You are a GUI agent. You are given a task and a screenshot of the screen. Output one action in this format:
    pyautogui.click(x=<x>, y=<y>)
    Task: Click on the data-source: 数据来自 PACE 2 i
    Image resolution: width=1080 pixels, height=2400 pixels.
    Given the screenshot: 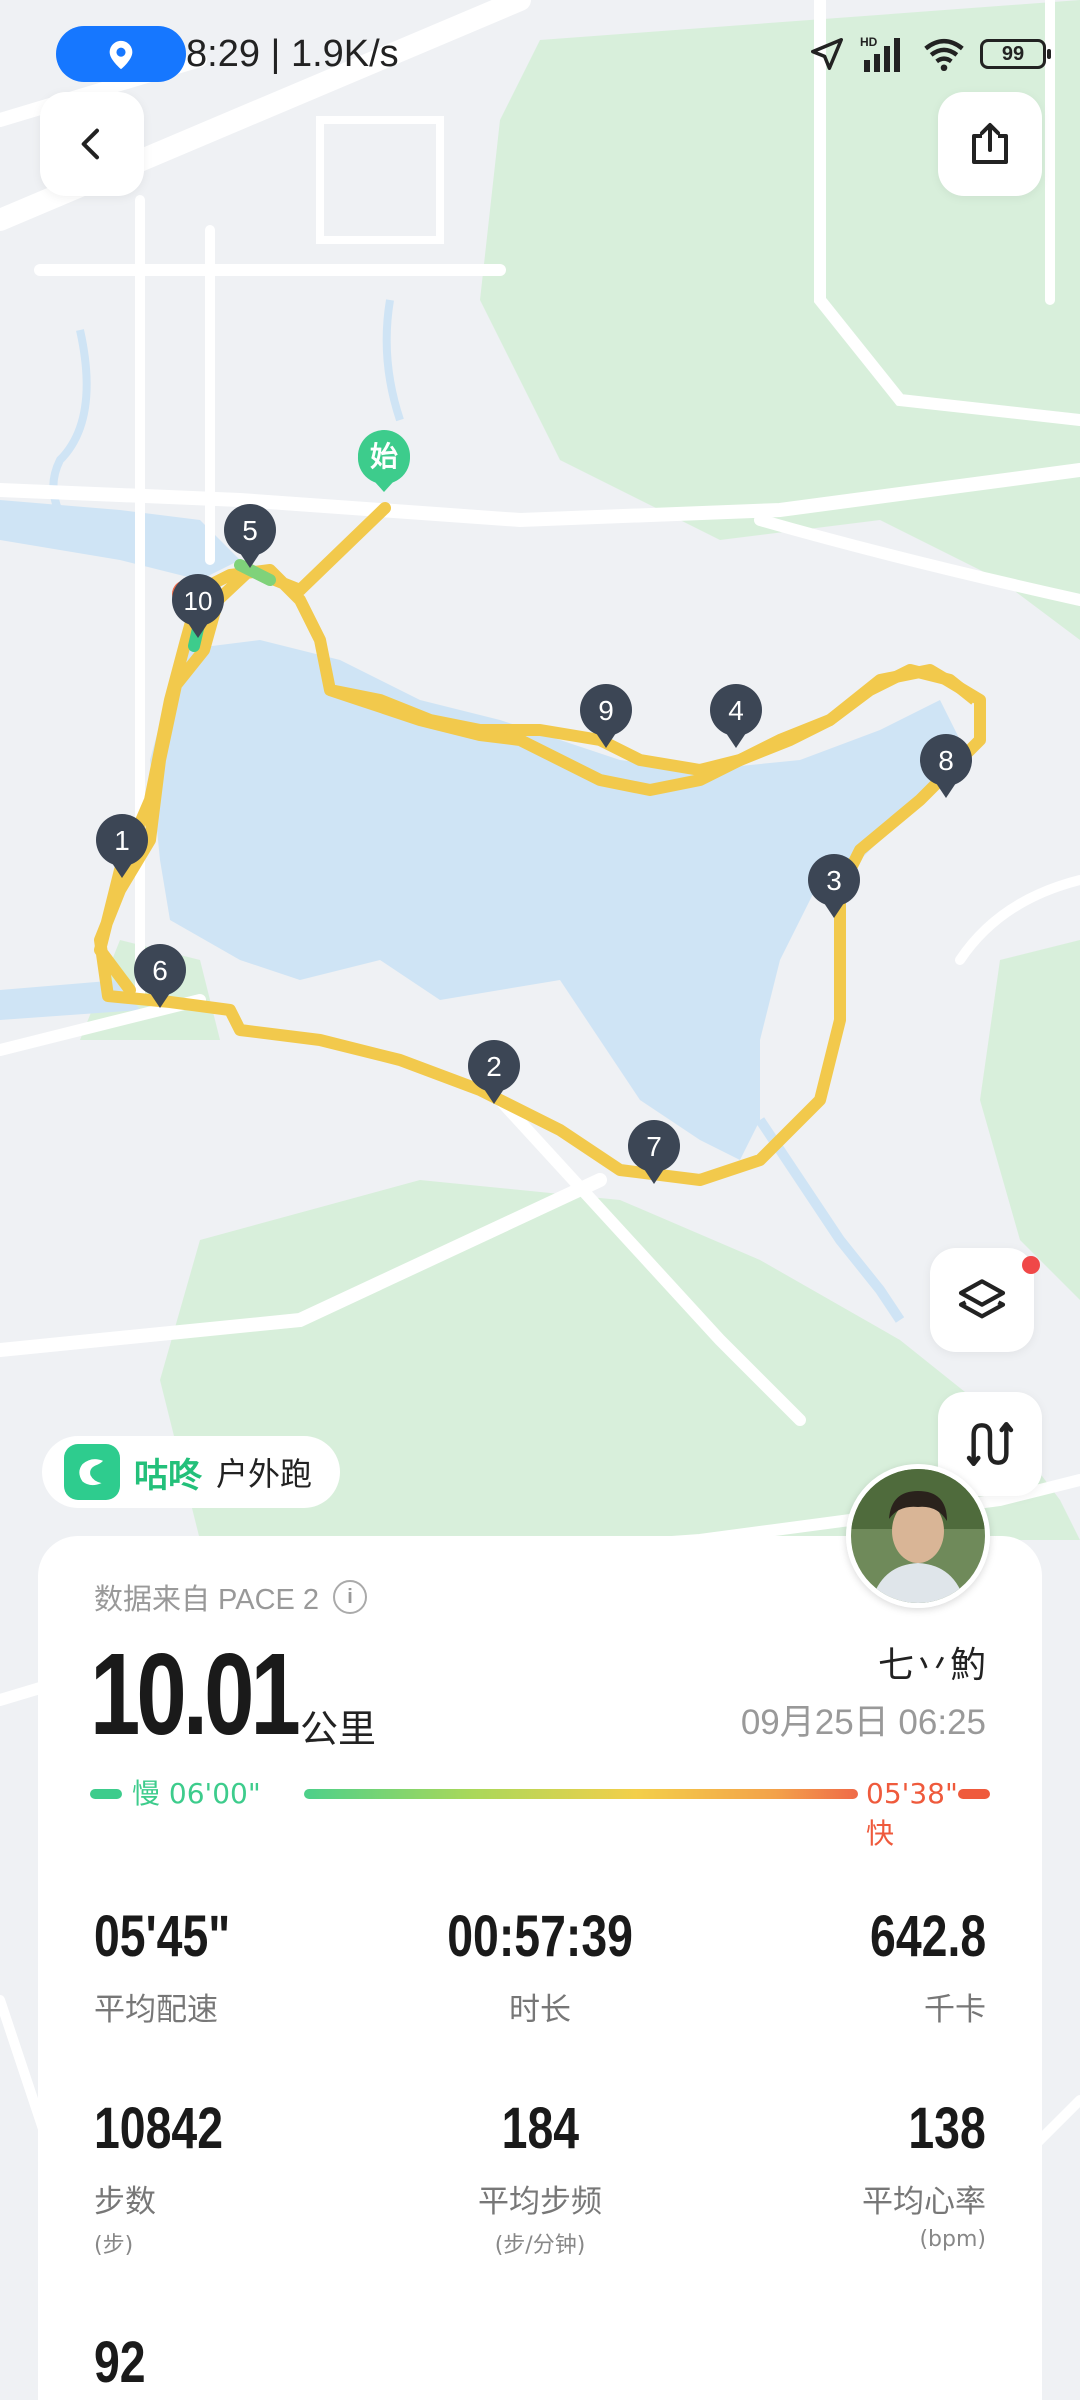 What is the action you would take?
    pyautogui.click(x=231, y=1597)
    